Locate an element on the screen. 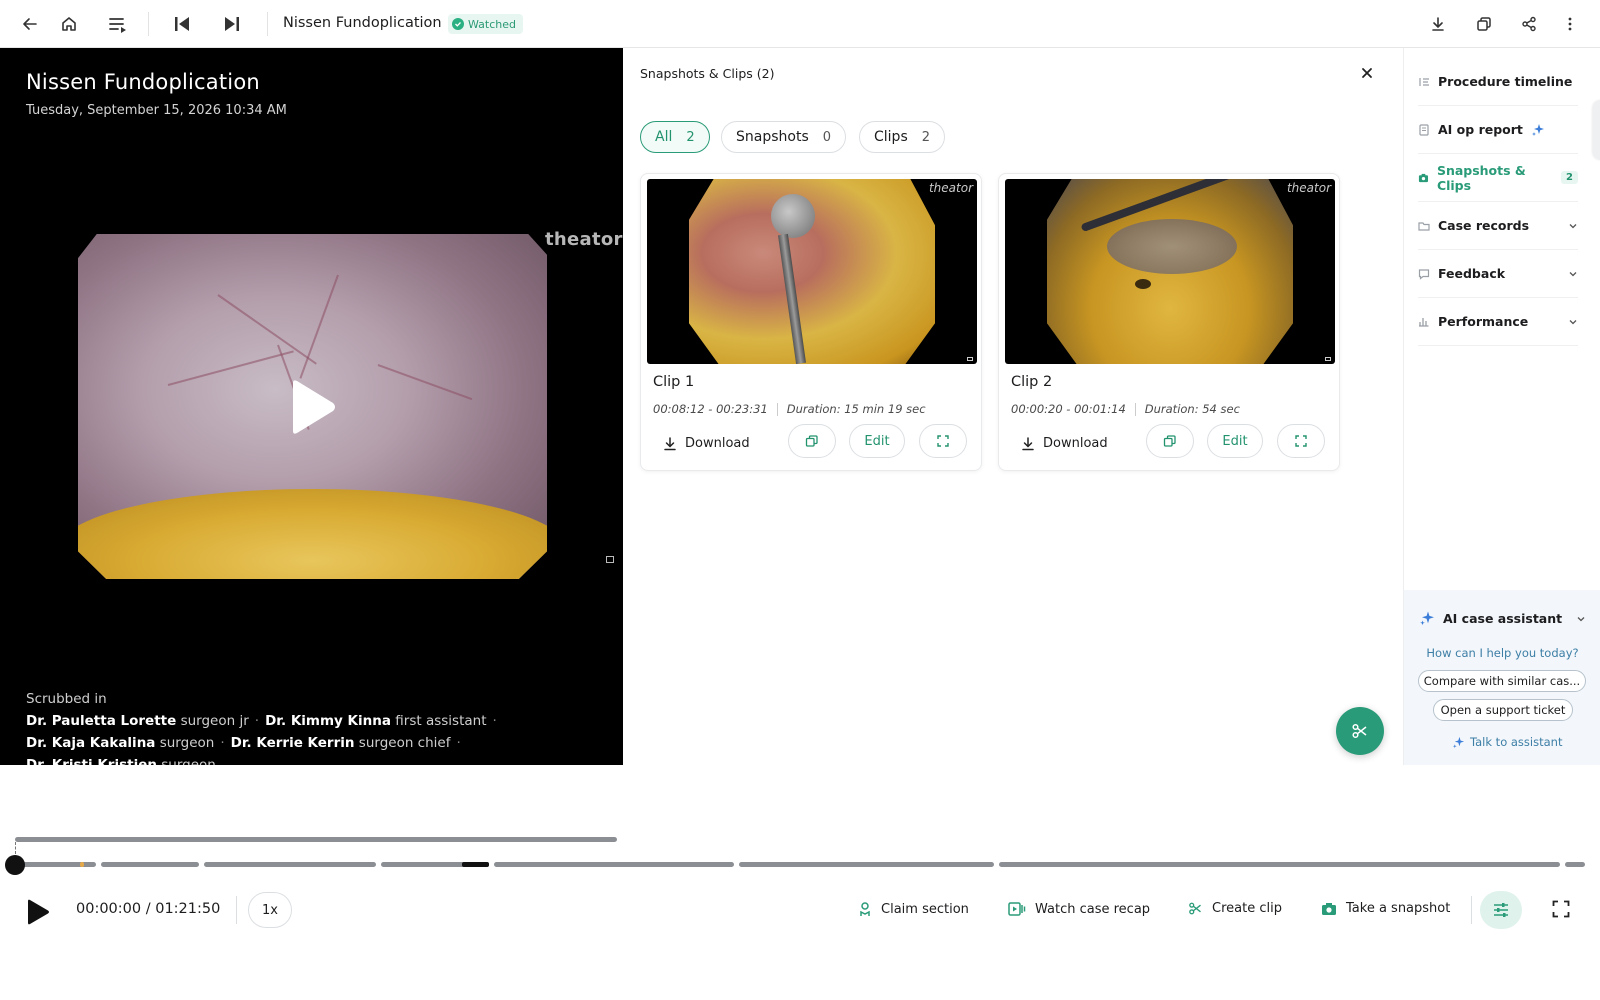 The image size is (1600, 1000). pip-icon is located at coordinates (610, 559).